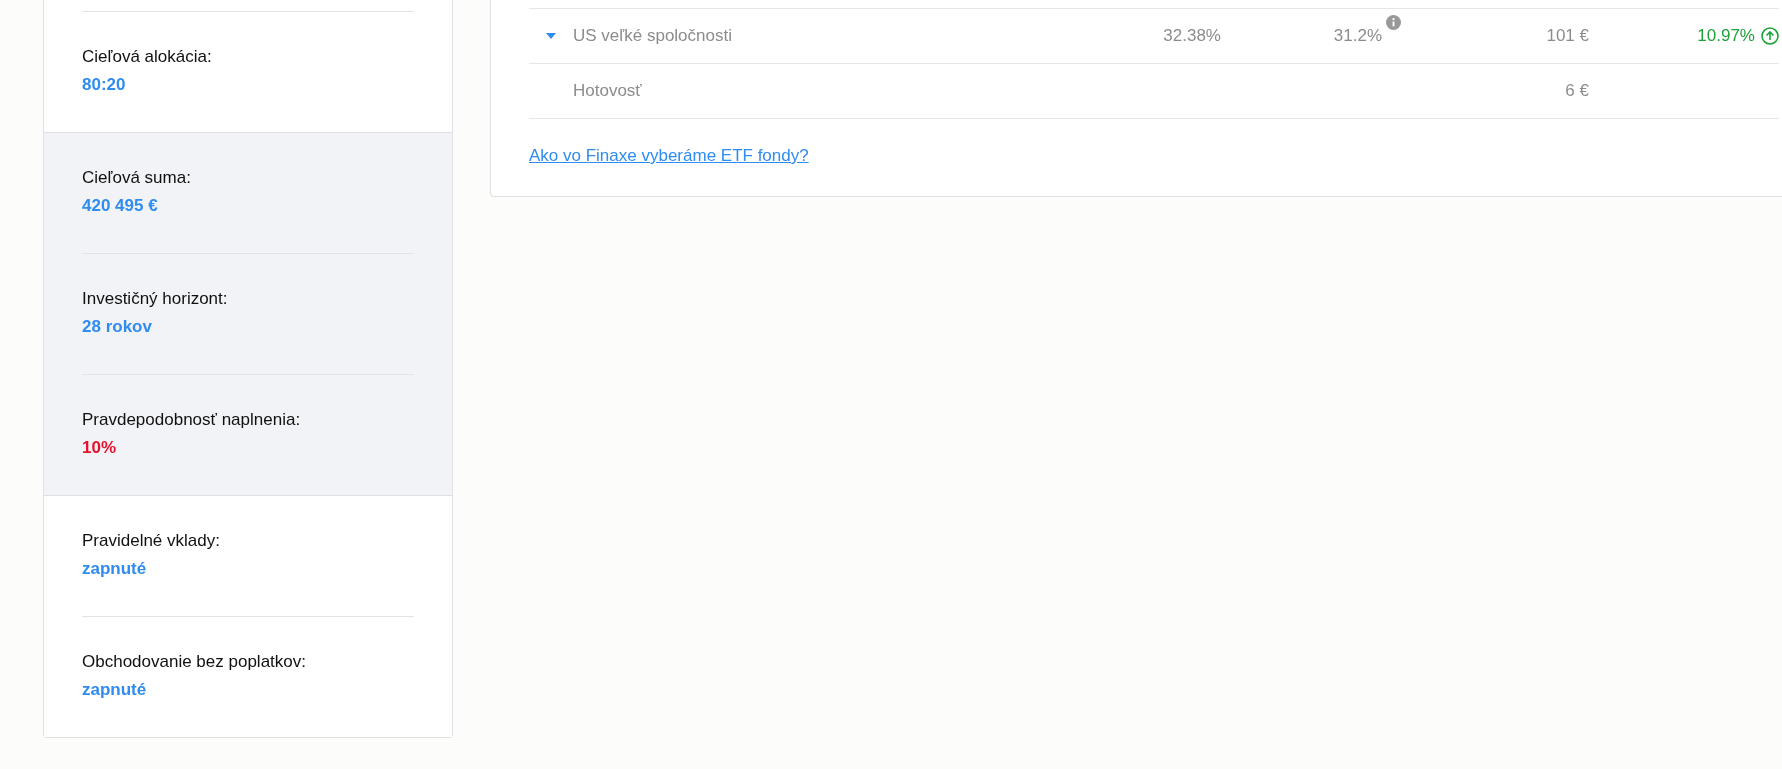 The image size is (1782, 769). What do you see at coordinates (1726, 36) in the screenshot?
I see `table-cell-text: 10.97%` at bounding box center [1726, 36].